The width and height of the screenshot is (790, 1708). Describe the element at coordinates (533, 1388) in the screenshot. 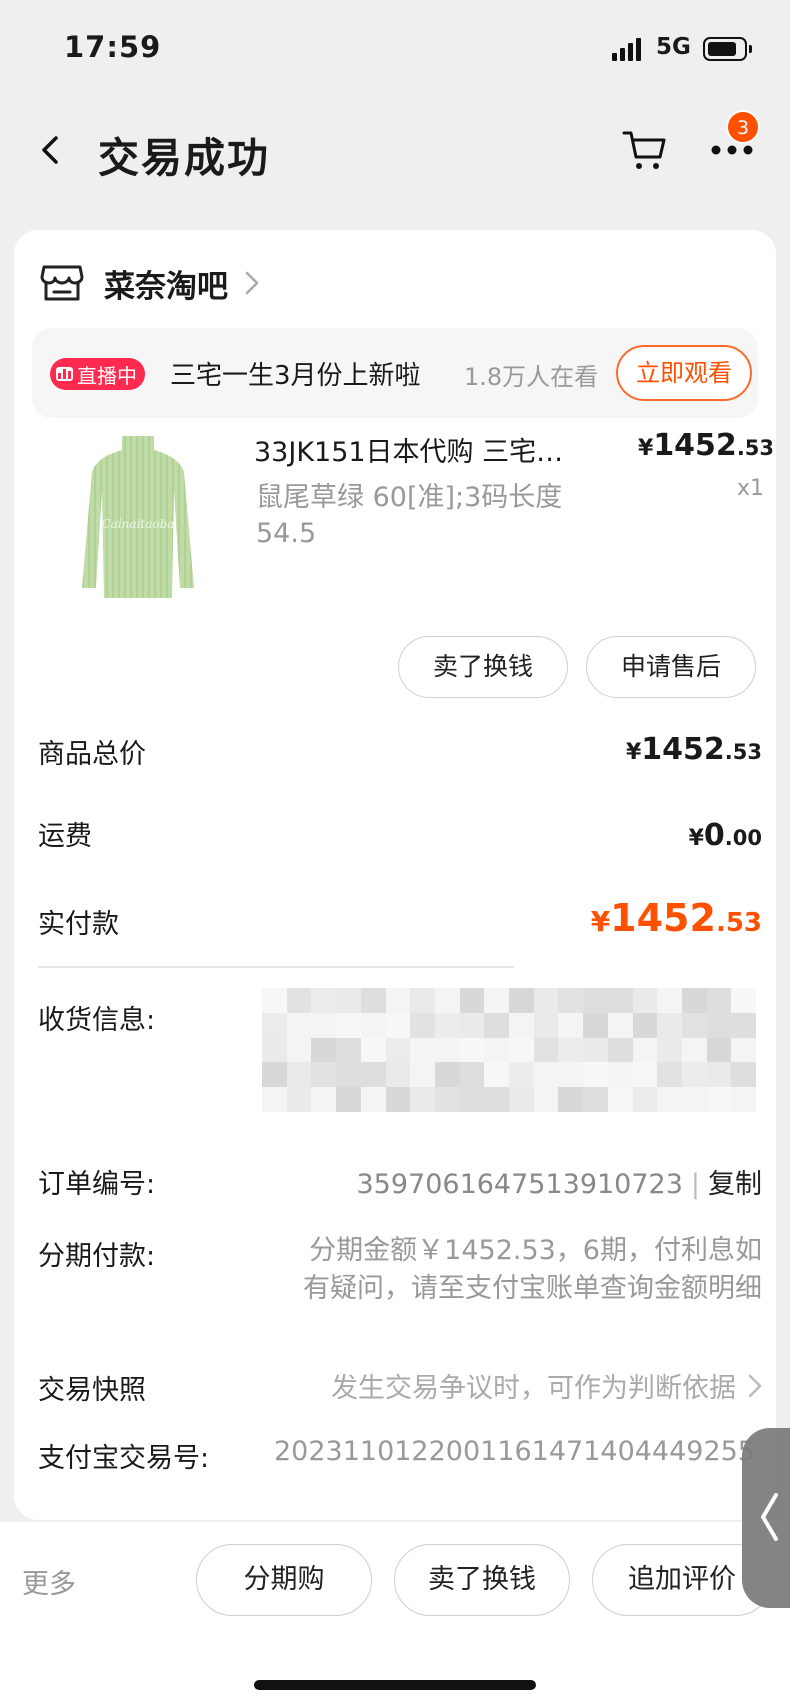

I see `snapshot-text: 发生交易争议时，可作为判断依据` at that location.